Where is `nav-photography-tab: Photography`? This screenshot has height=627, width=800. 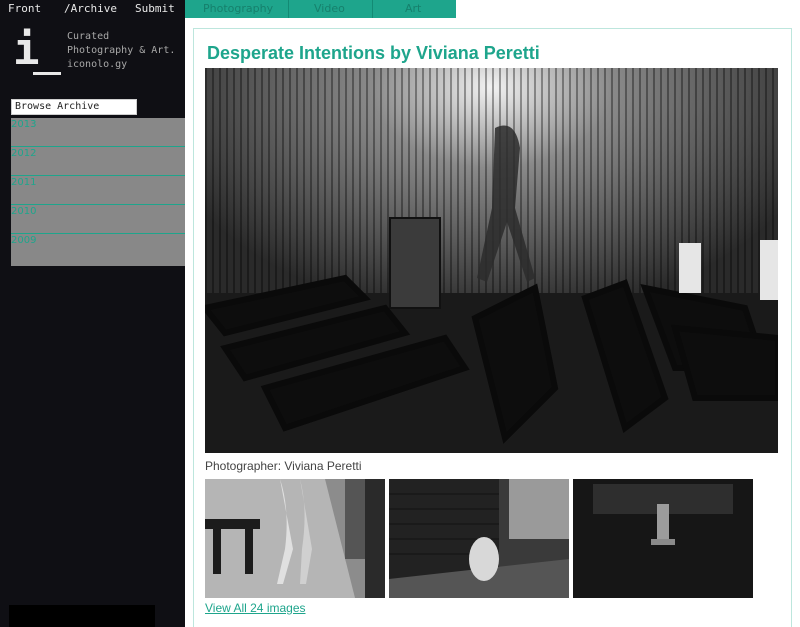 nav-photography-tab: Photography is located at coordinates (237, 9).